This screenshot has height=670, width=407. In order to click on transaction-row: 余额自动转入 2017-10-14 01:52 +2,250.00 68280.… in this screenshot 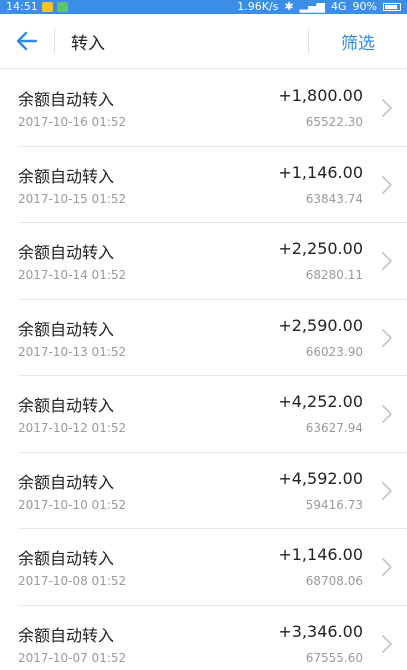, I will do `click(212, 261)`.